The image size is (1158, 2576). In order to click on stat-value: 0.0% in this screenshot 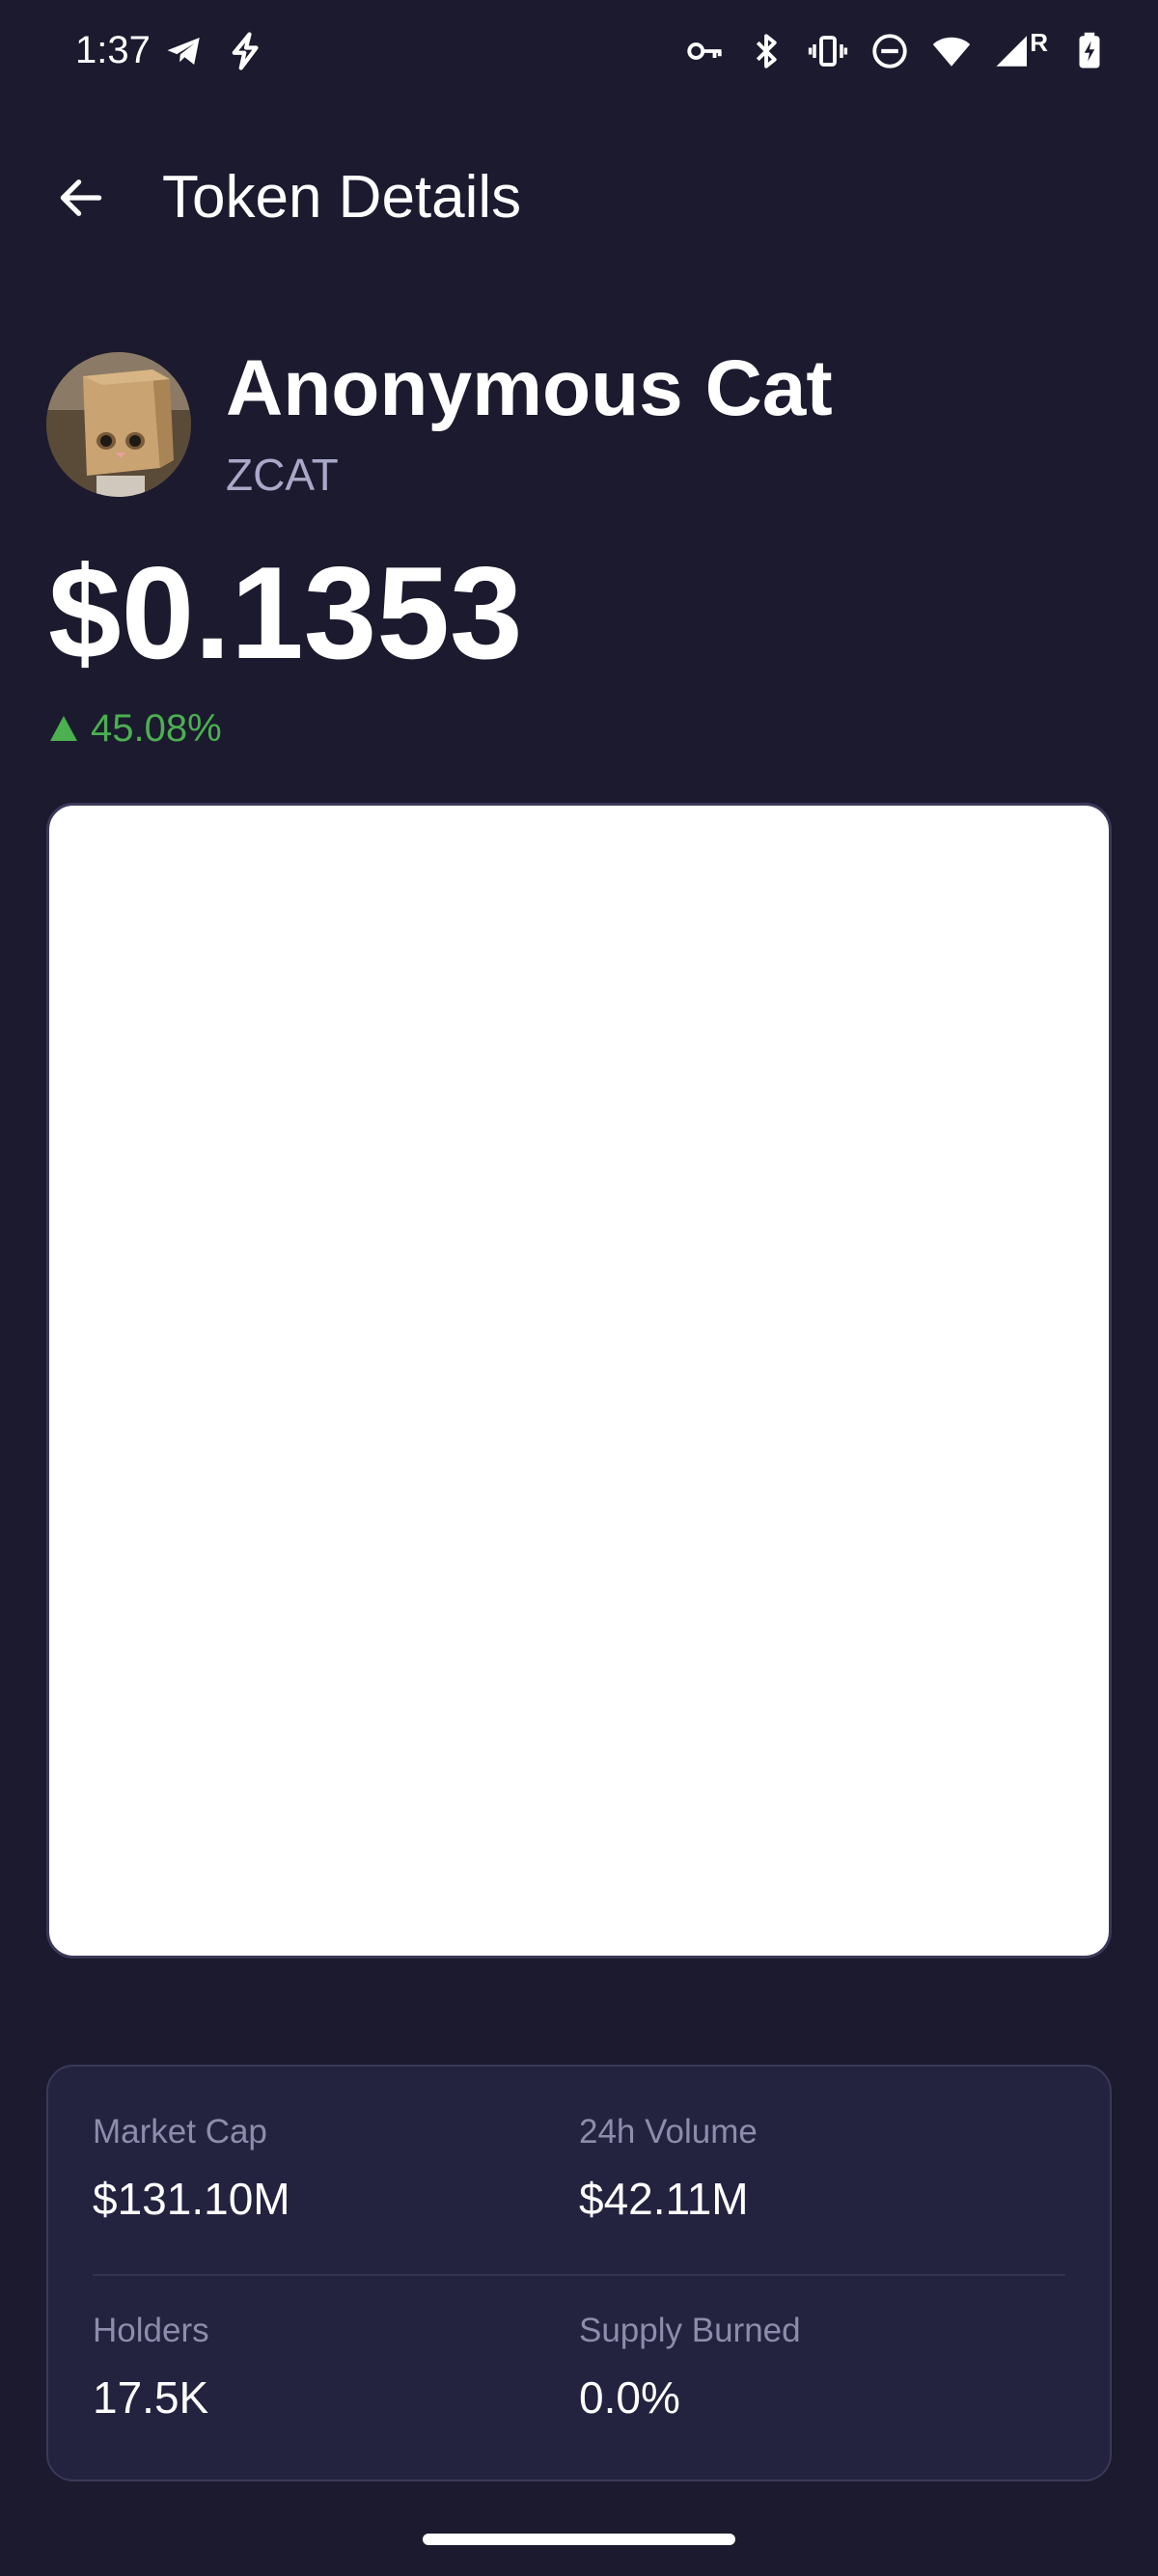, I will do `click(629, 2397)`.